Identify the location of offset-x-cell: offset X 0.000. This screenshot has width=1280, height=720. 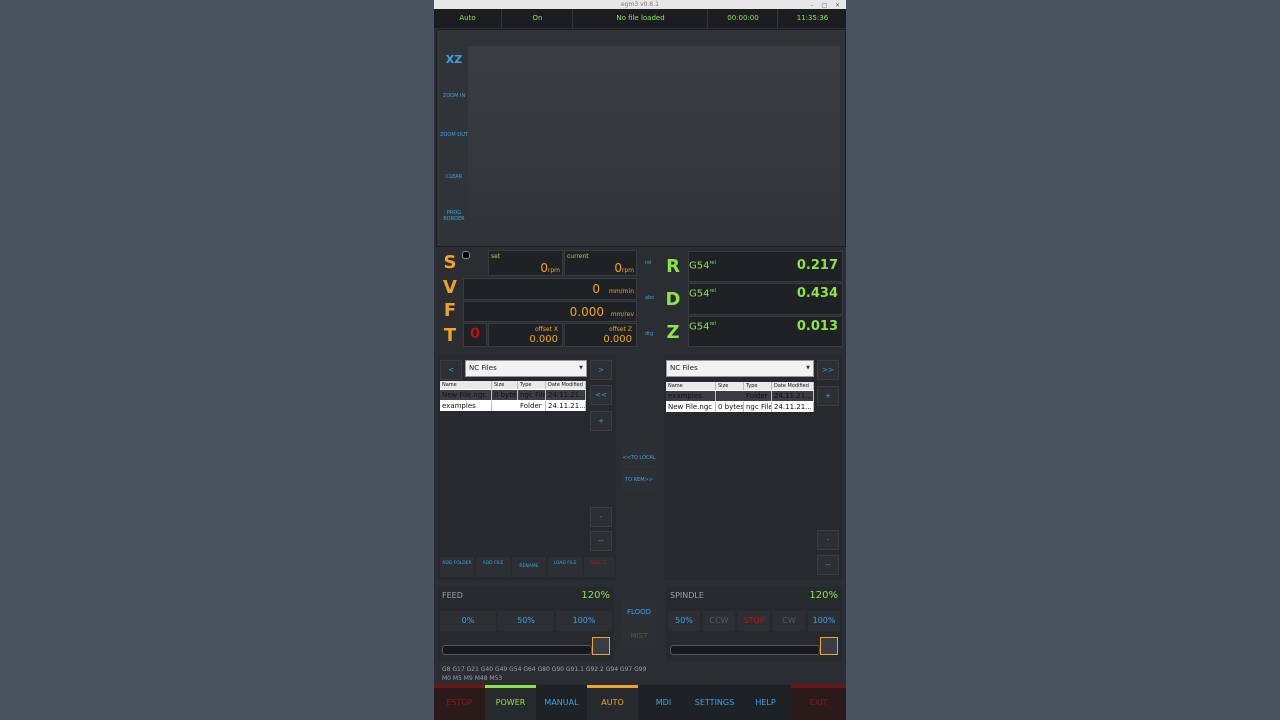
(525, 335).